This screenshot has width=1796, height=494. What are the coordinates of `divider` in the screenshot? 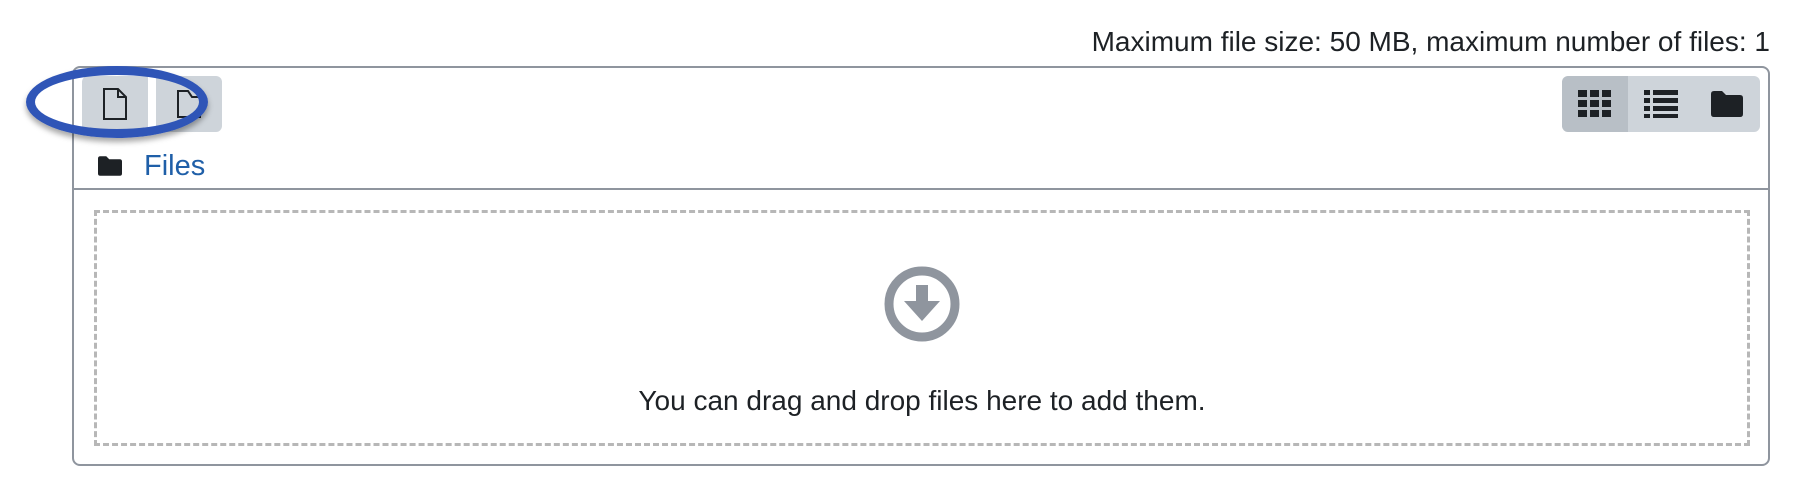 It's located at (921, 189).